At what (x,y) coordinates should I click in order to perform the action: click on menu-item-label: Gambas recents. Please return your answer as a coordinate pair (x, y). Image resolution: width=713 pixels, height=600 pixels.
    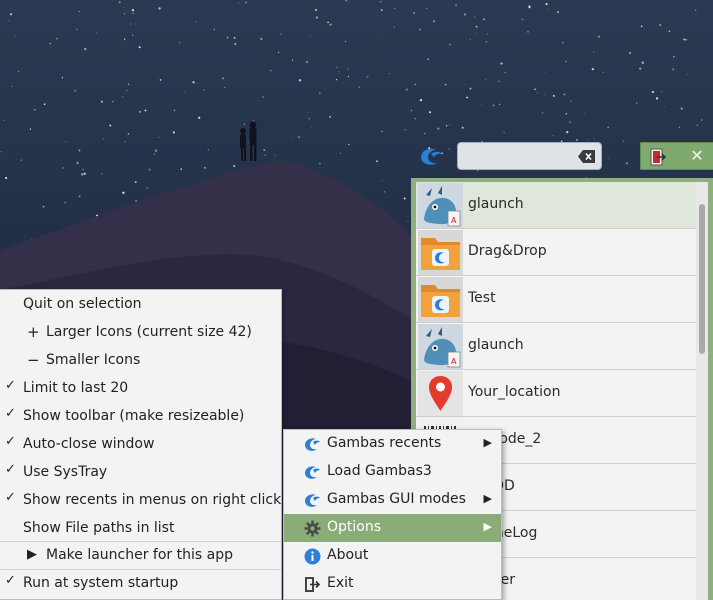
    Looking at the image, I should click on (384, 443).